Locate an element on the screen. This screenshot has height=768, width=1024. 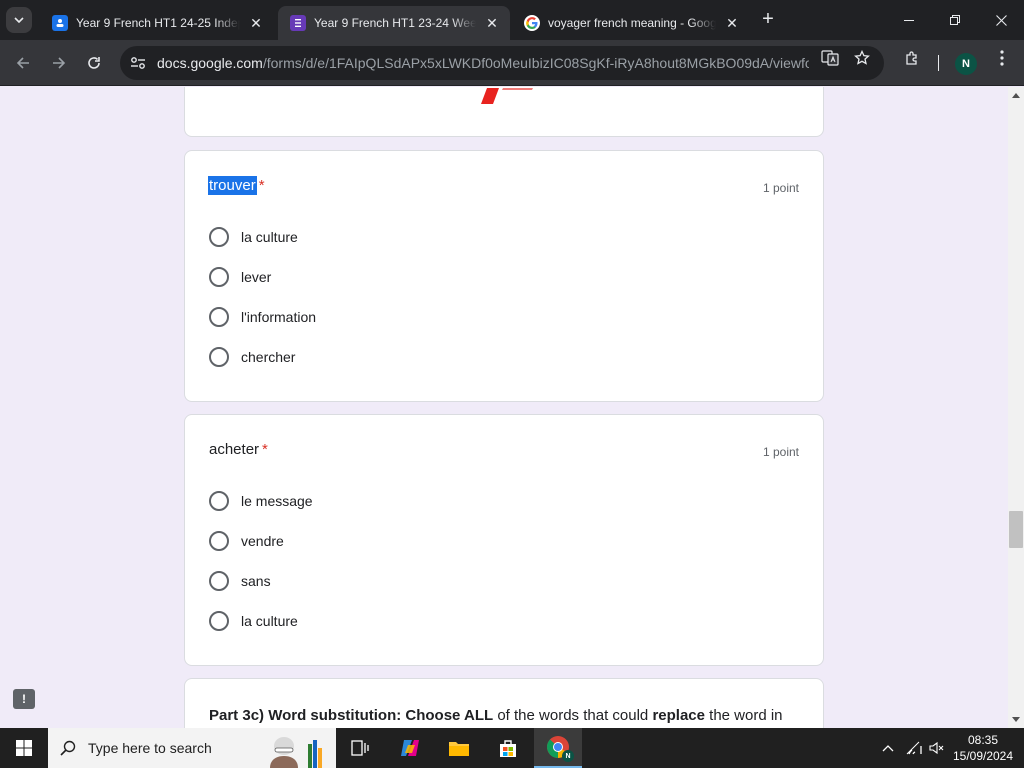
site-settings-icon is located at coordinates (138, 63).